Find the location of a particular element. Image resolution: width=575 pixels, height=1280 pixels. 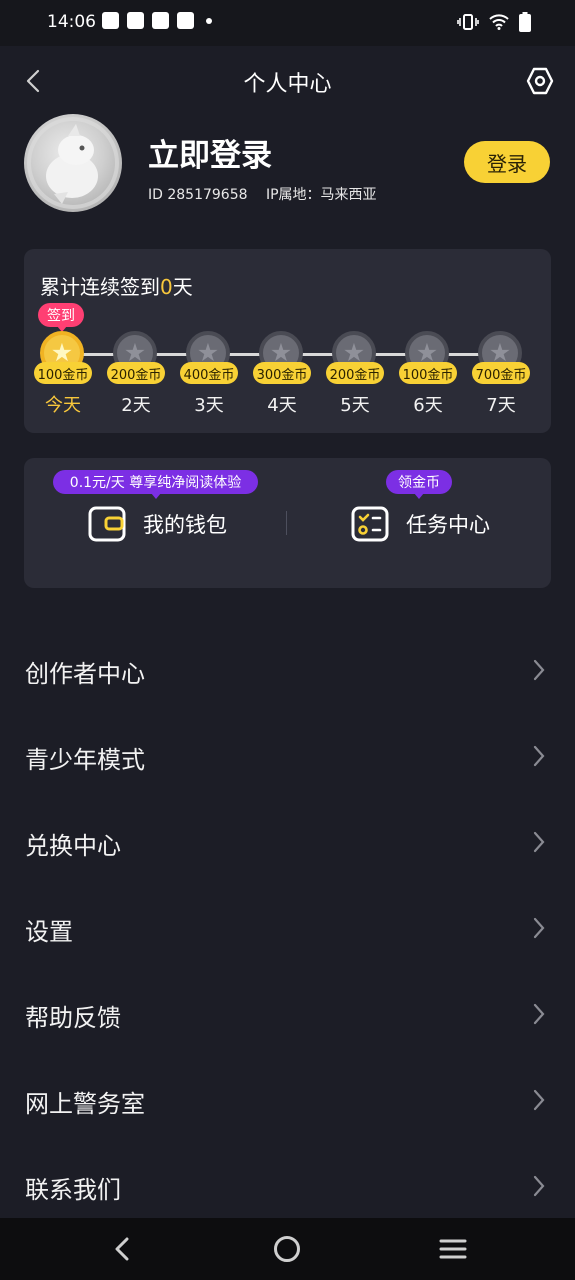

day-reward: 300金币 is located at coordinates (282, 373).